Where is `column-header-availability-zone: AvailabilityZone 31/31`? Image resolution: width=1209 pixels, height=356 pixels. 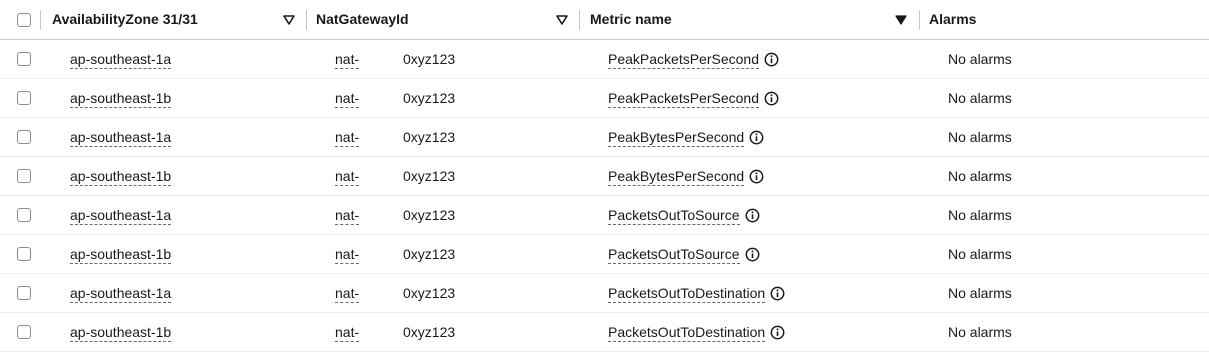 column-header-availability-zone: AvailabilityZone 31/31 is located at coordinates (125, 19).